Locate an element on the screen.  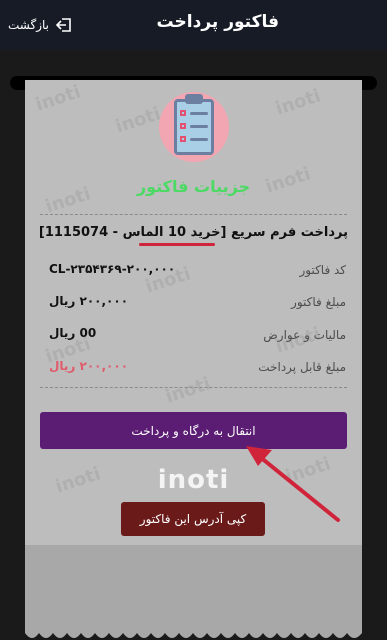
annotation-underline is located at coordinates (177, 244).